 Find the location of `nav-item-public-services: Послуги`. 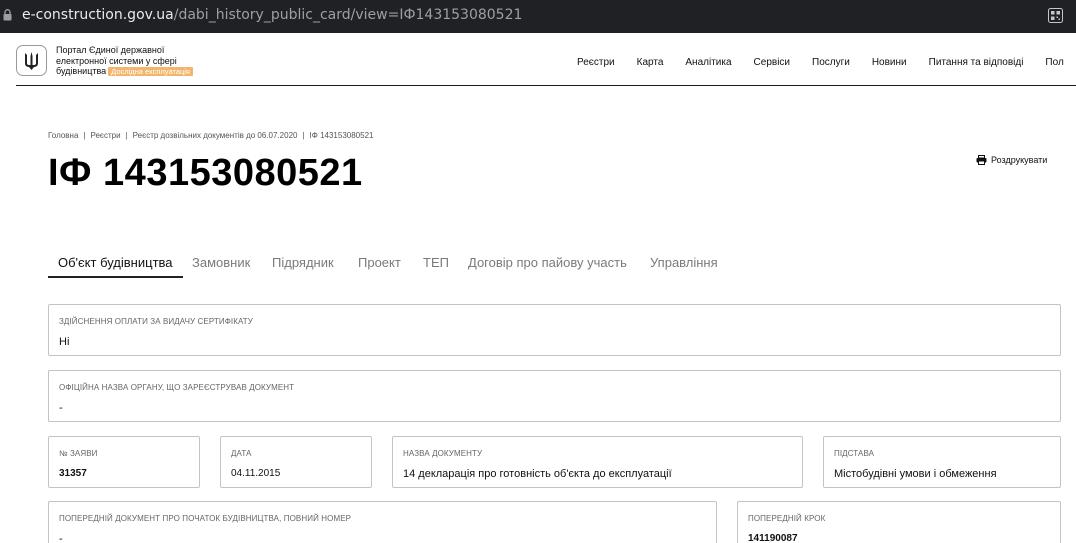

nav-item-public-services: Послуги is located at coordinates (831, 62).